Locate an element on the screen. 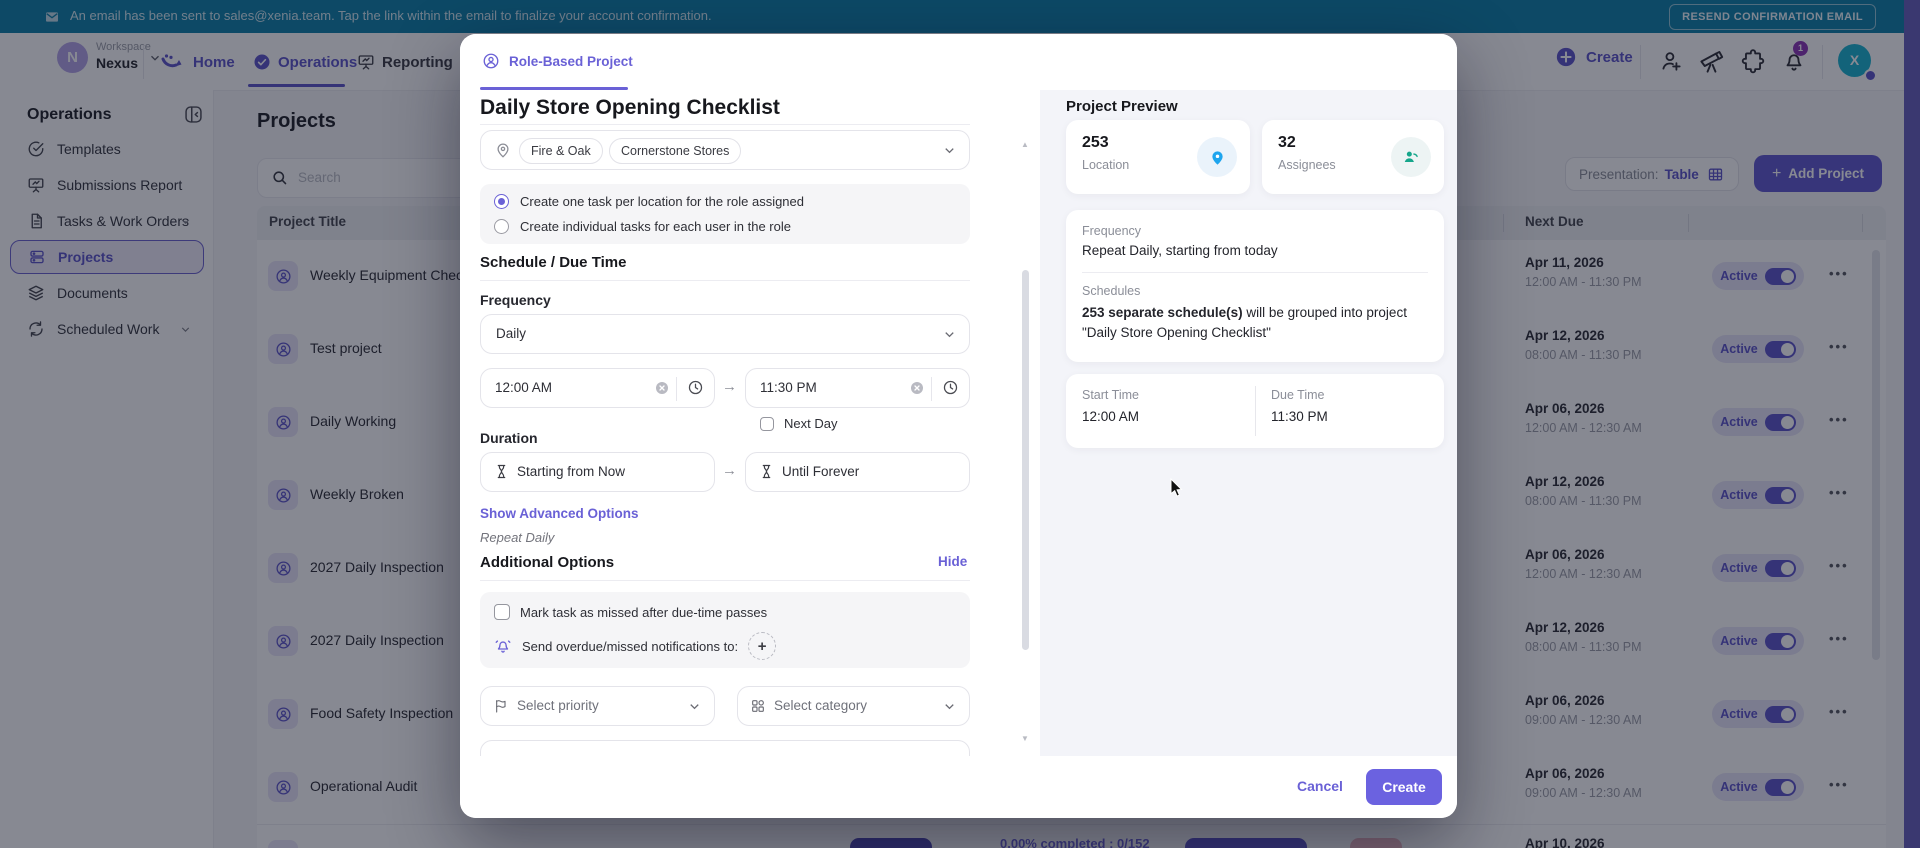 The width and height of the screenshot is (1920, 848). repeat-summary: Repeat Daily is located at coordinates (517, 537).